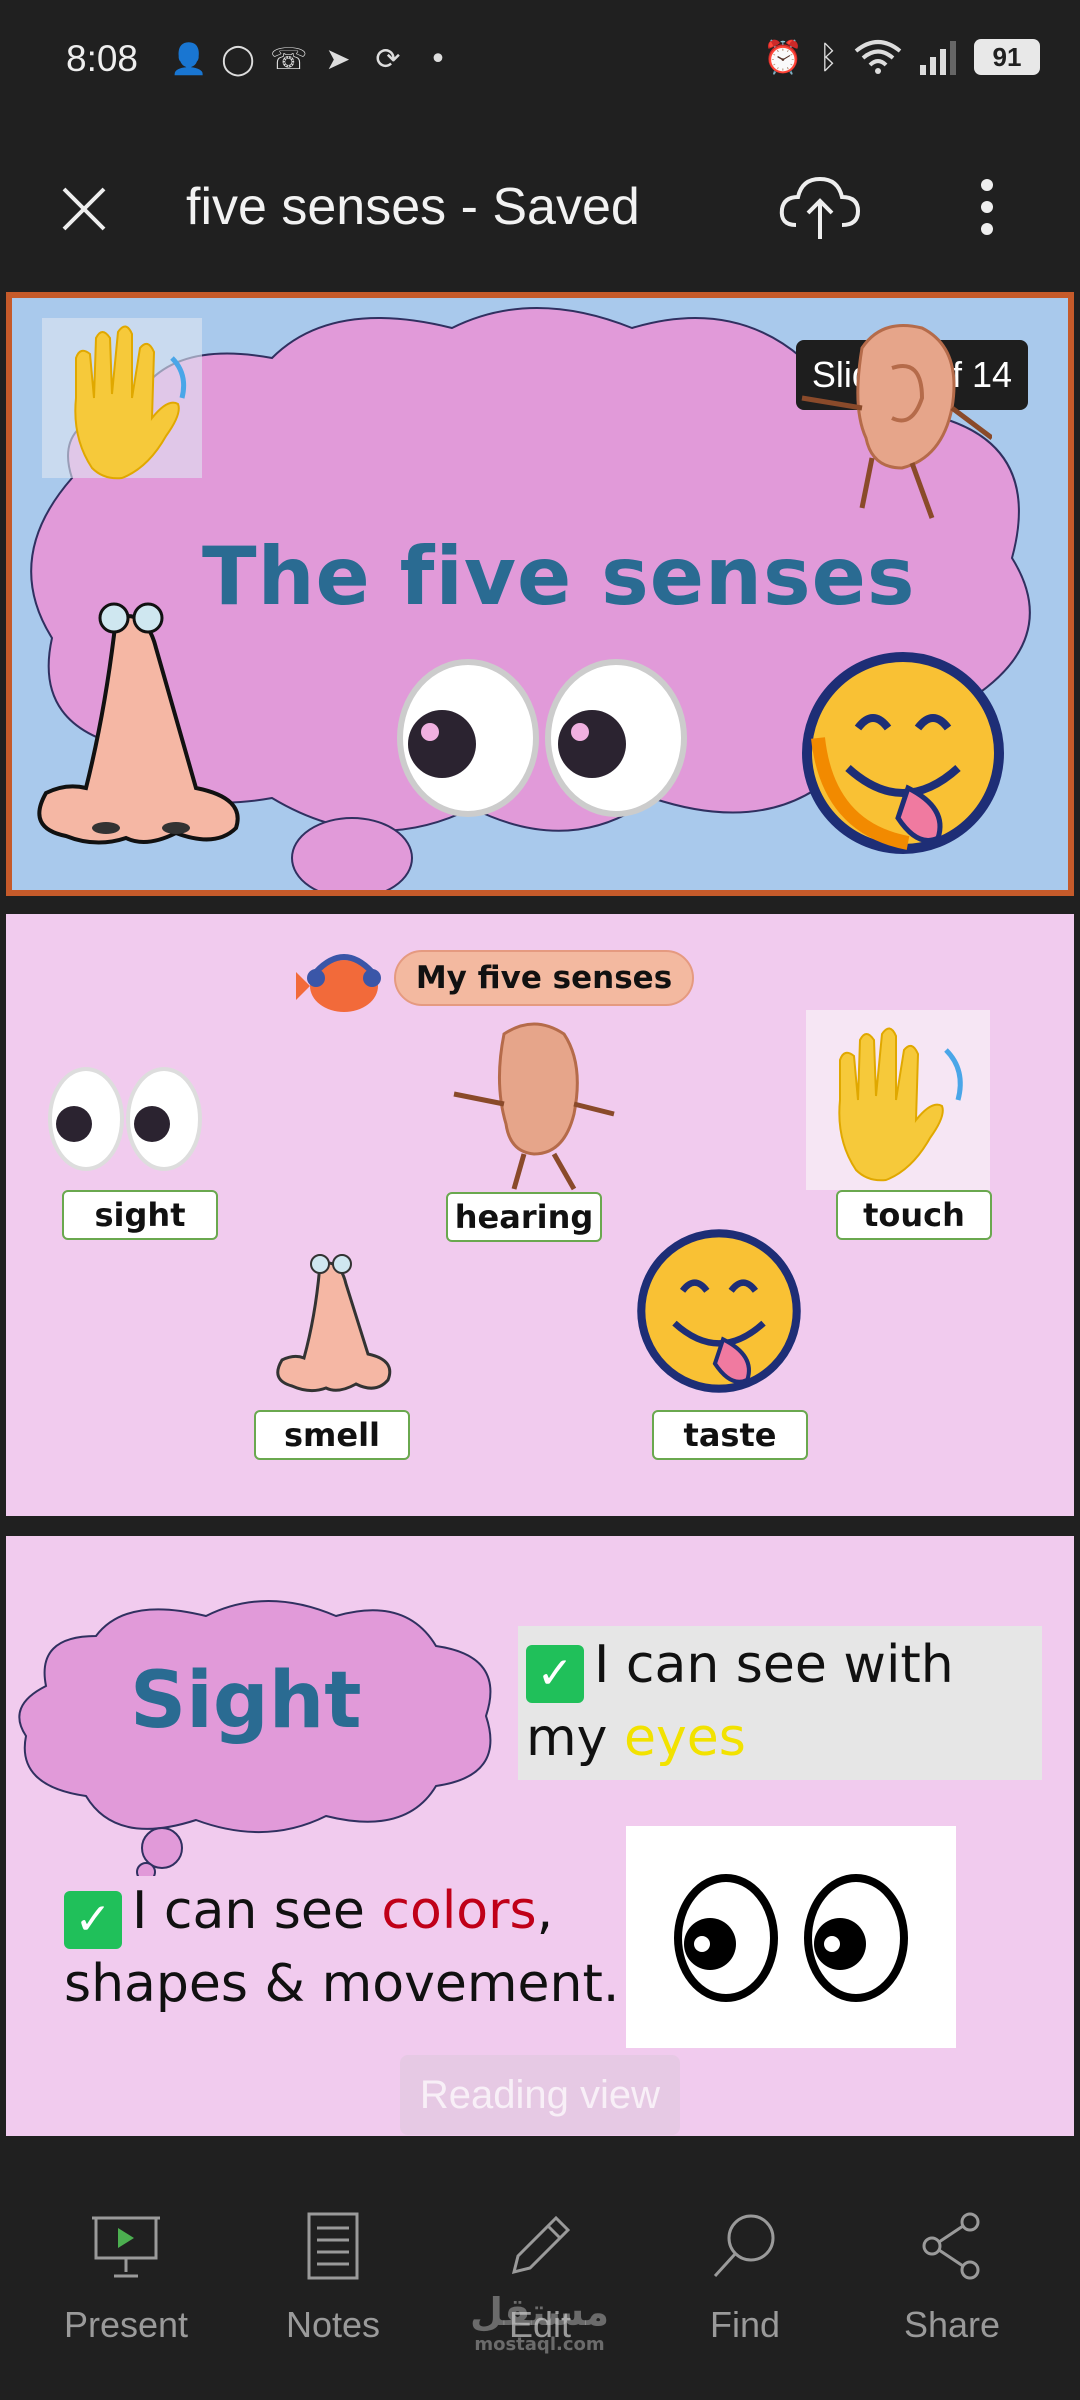 This screenshot has width=1080, height=2400. Describe the element at coordinates (938, 58) in the screenshot. I see `signal-icon` at that location.